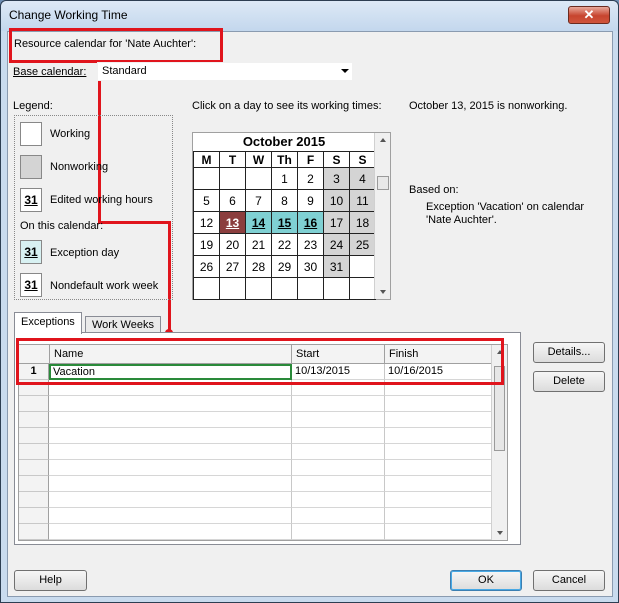  Describe the element at coordinates (362, 200) in the screenshot. I see `calendar-day: 11` at that location.